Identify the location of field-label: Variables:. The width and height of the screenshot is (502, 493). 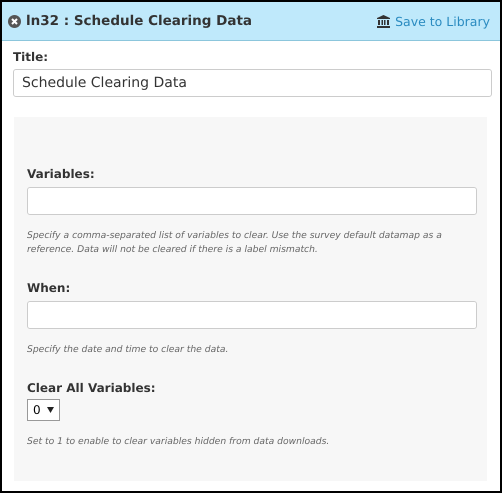
(61, 174).